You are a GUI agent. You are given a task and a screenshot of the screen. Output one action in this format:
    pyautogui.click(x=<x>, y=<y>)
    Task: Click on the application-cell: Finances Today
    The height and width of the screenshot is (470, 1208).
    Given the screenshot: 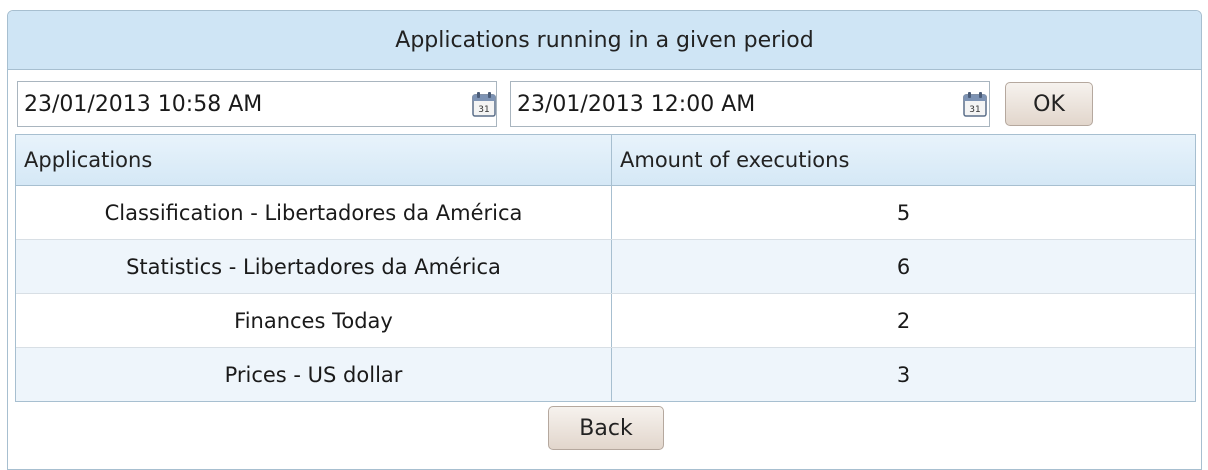 What is the action you would take?
    pyautogui.click(x=314, y=320)
    